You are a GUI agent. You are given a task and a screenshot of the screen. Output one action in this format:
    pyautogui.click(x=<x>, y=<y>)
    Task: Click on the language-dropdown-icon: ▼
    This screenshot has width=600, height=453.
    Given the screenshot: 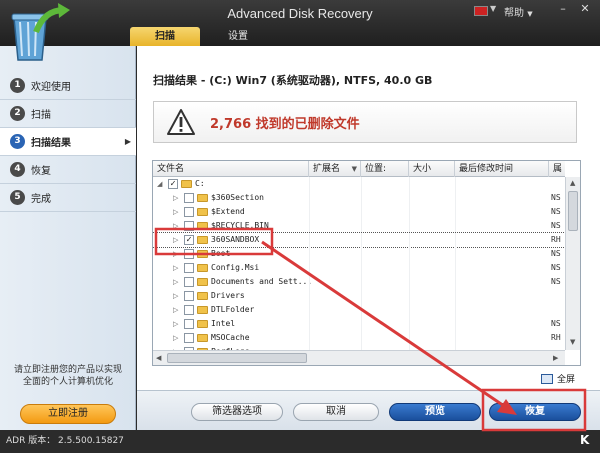 What is the action you would take?
    pyautogui.click(x=493, y=8)
    